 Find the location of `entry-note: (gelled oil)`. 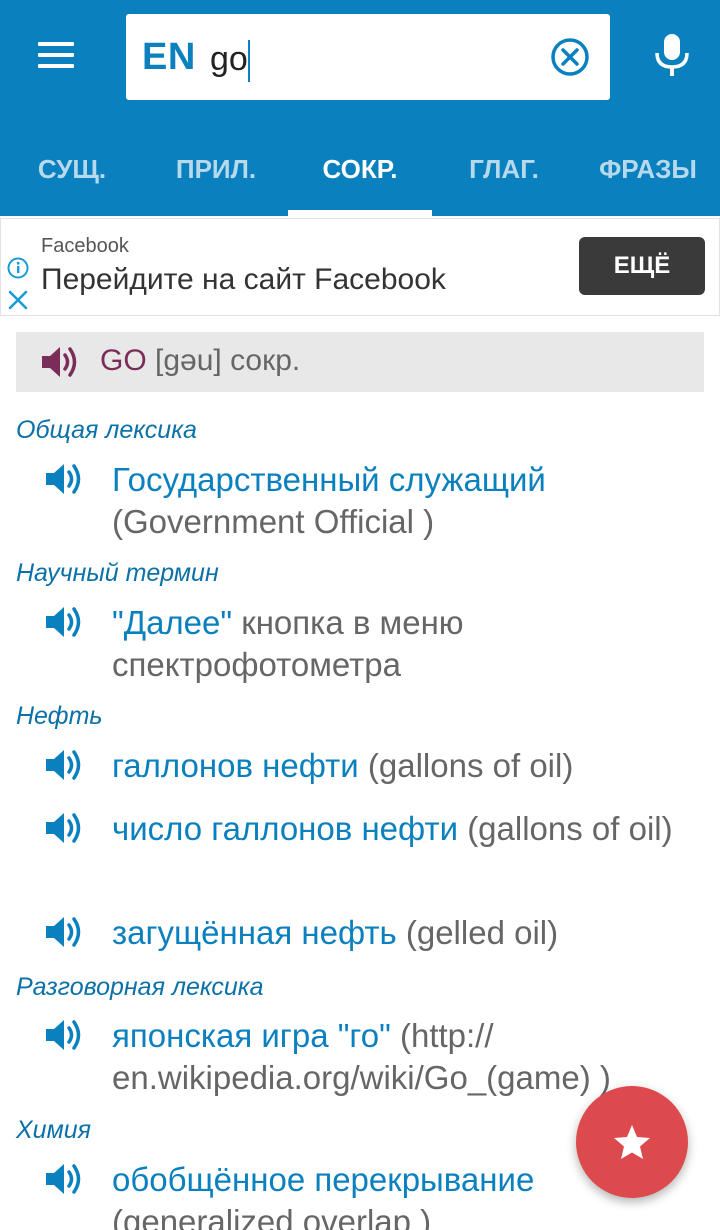

entry-note: (gelled oil) is located at coordinates (482, 932).